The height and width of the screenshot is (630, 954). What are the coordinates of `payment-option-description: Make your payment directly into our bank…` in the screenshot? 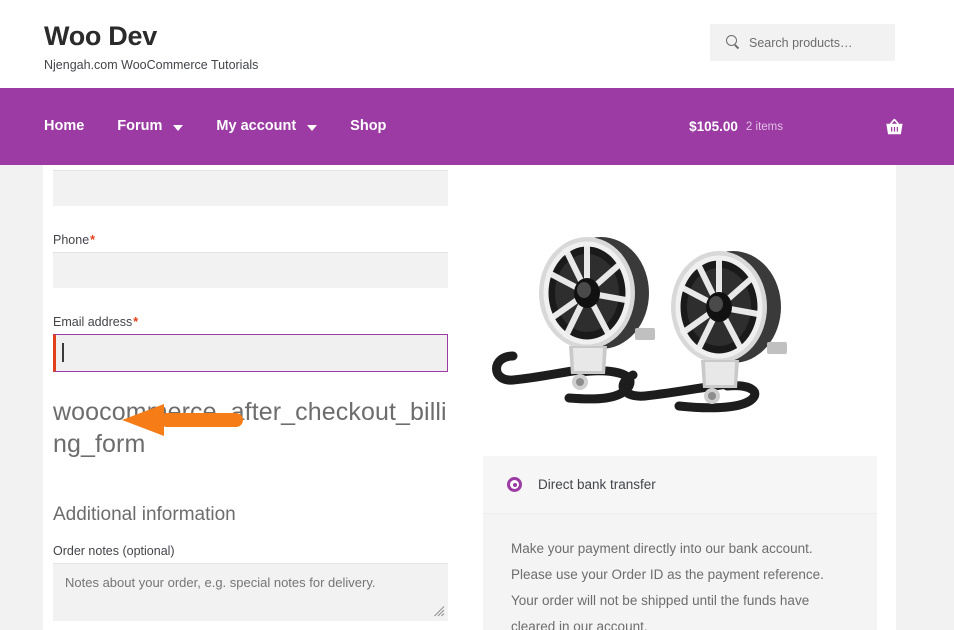 It's located at (680, 572).